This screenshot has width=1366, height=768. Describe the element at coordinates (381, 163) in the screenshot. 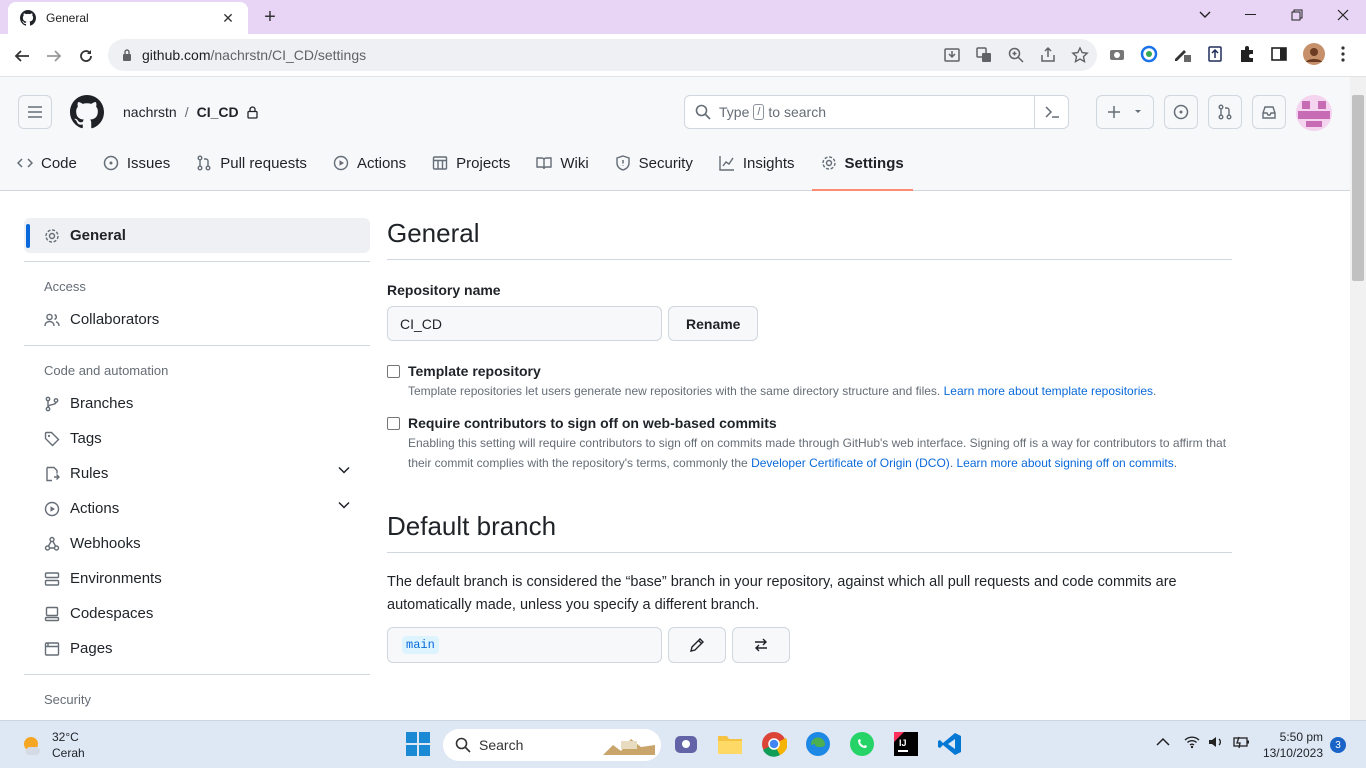

I see `tab-label: Actions` at that location.